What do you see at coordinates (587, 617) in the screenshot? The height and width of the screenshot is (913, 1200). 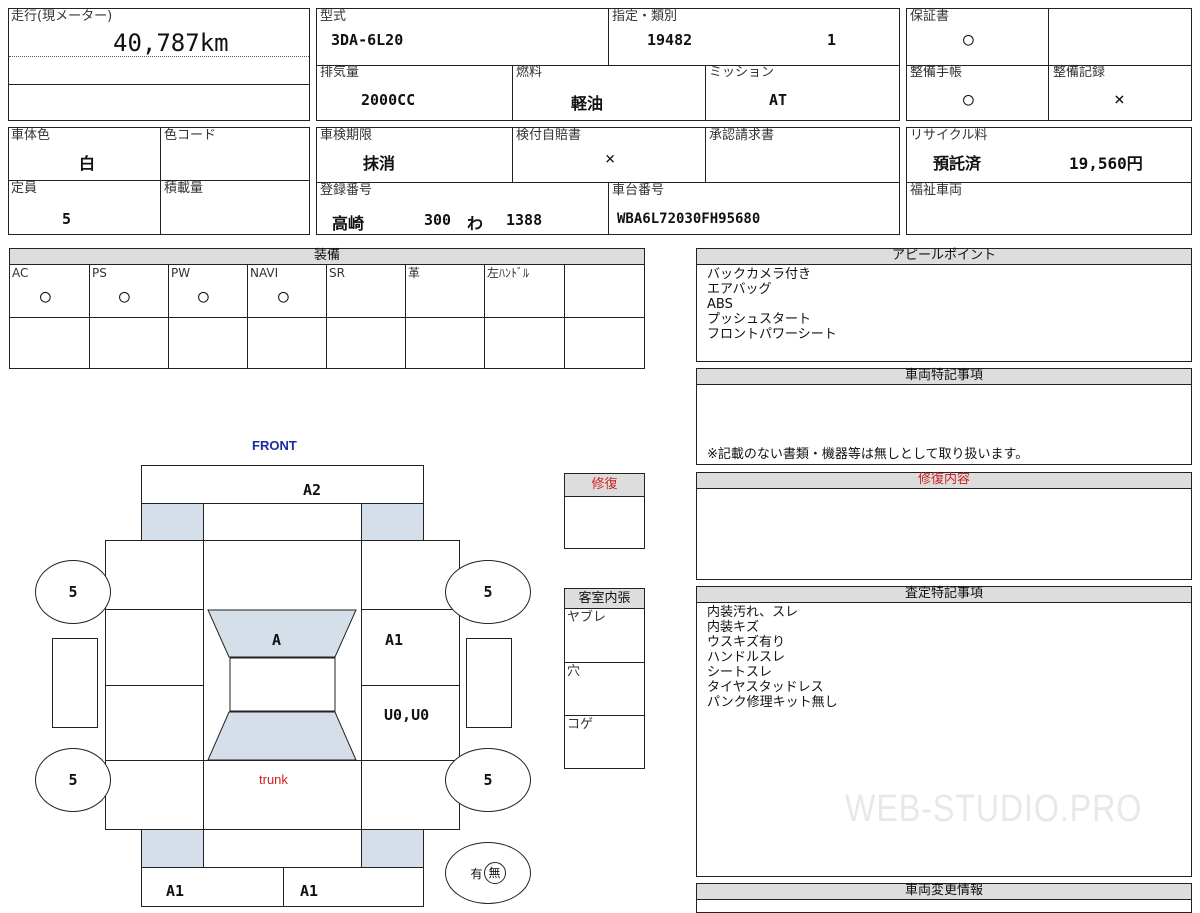 I see `interior-row-tear: ヤブレ` at bounding box center [587, 617].